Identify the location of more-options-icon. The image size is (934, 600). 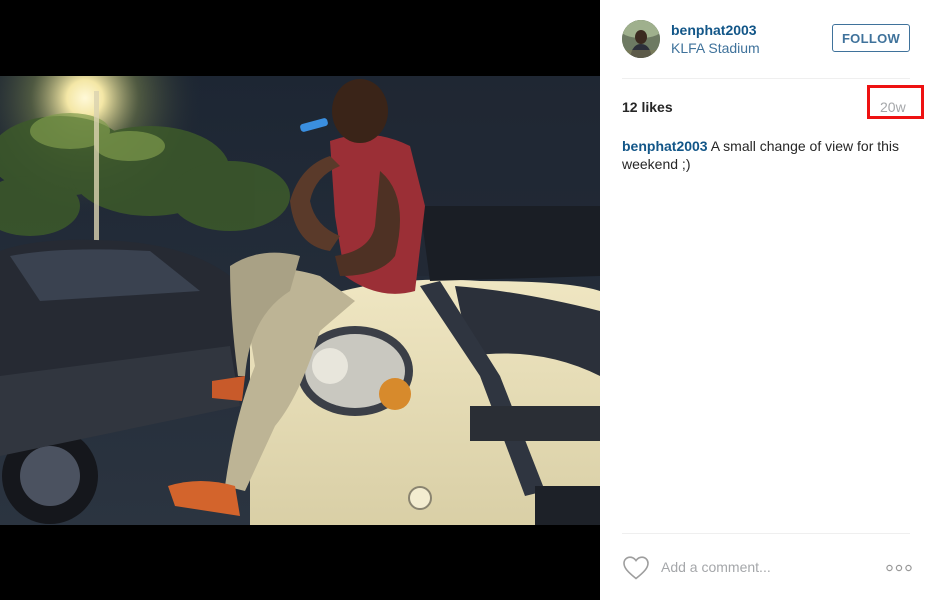
(899, 567).